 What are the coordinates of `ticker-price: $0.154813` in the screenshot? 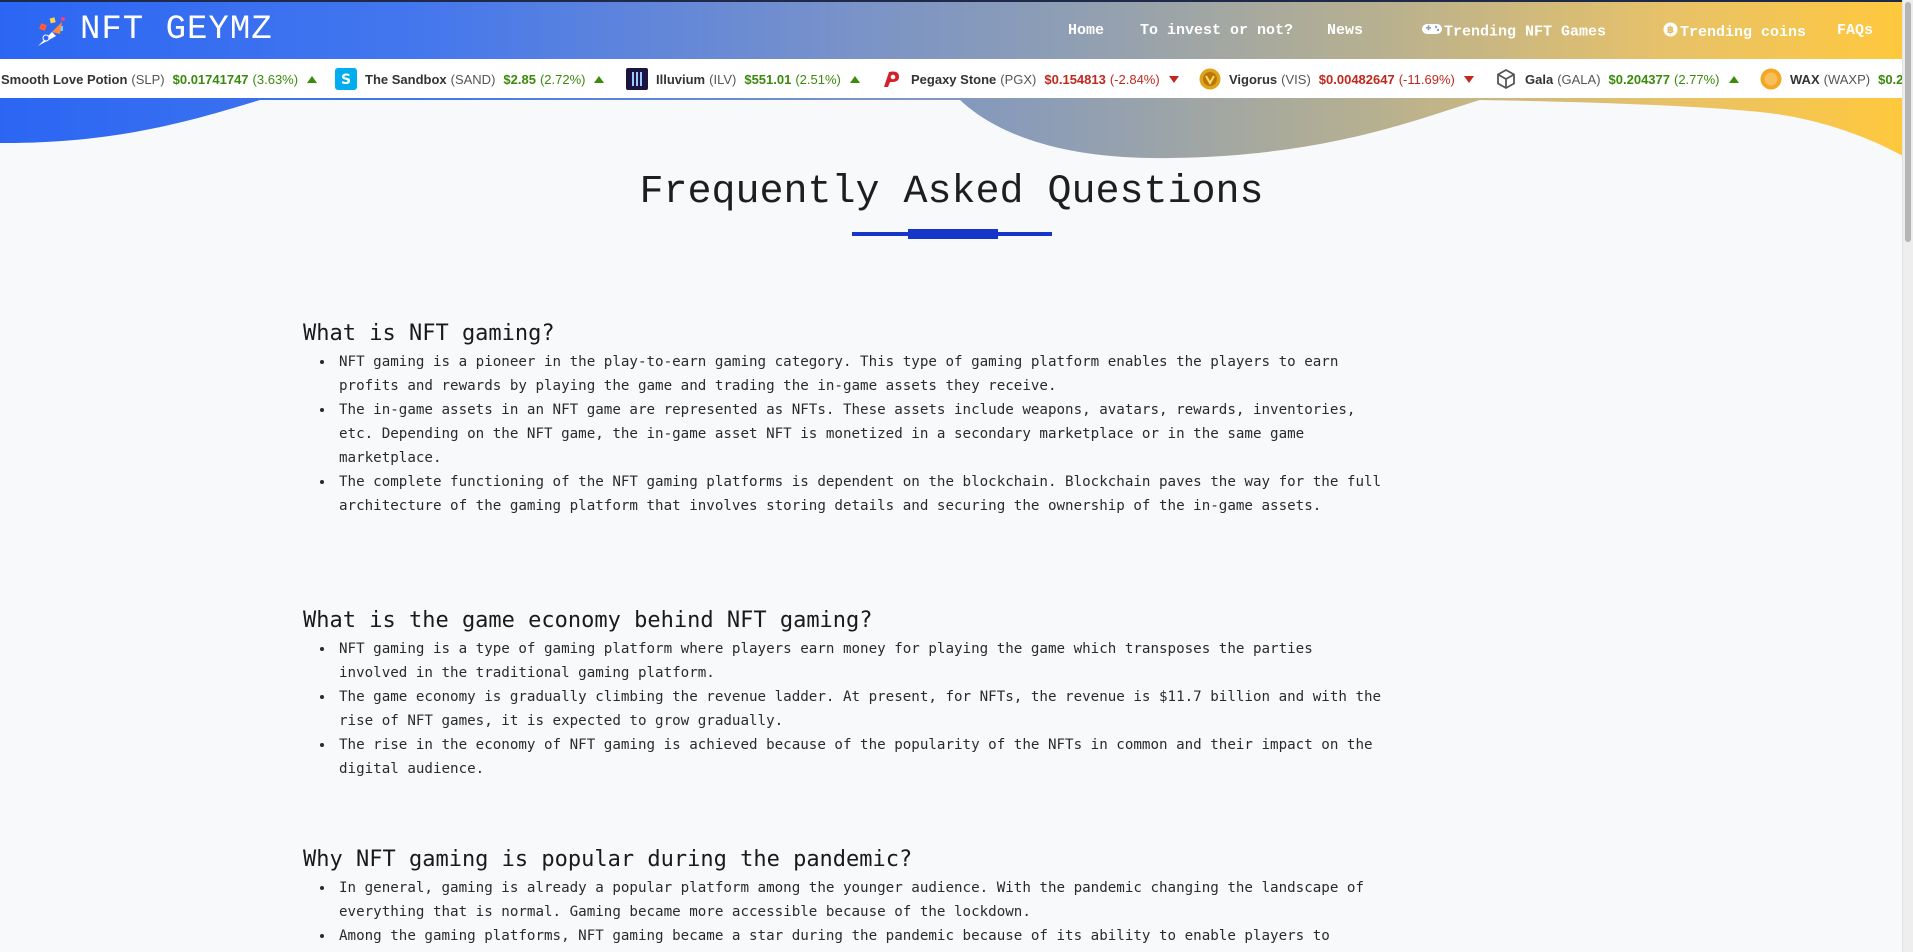 It's located at (1075, 79).